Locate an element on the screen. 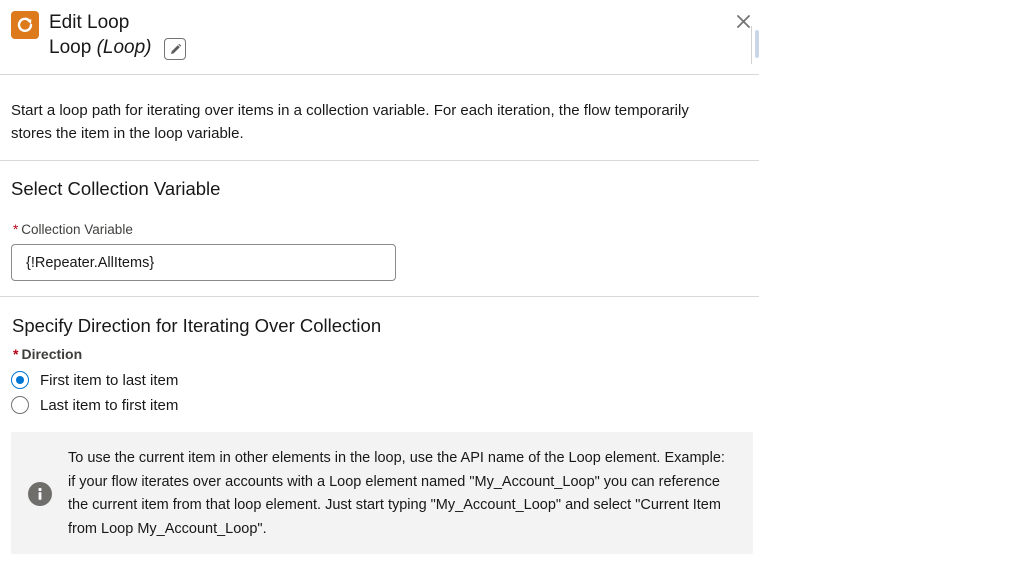 This screenshot has height=565, width=1024. collection-variable-input is located at coordinates (203, 262).